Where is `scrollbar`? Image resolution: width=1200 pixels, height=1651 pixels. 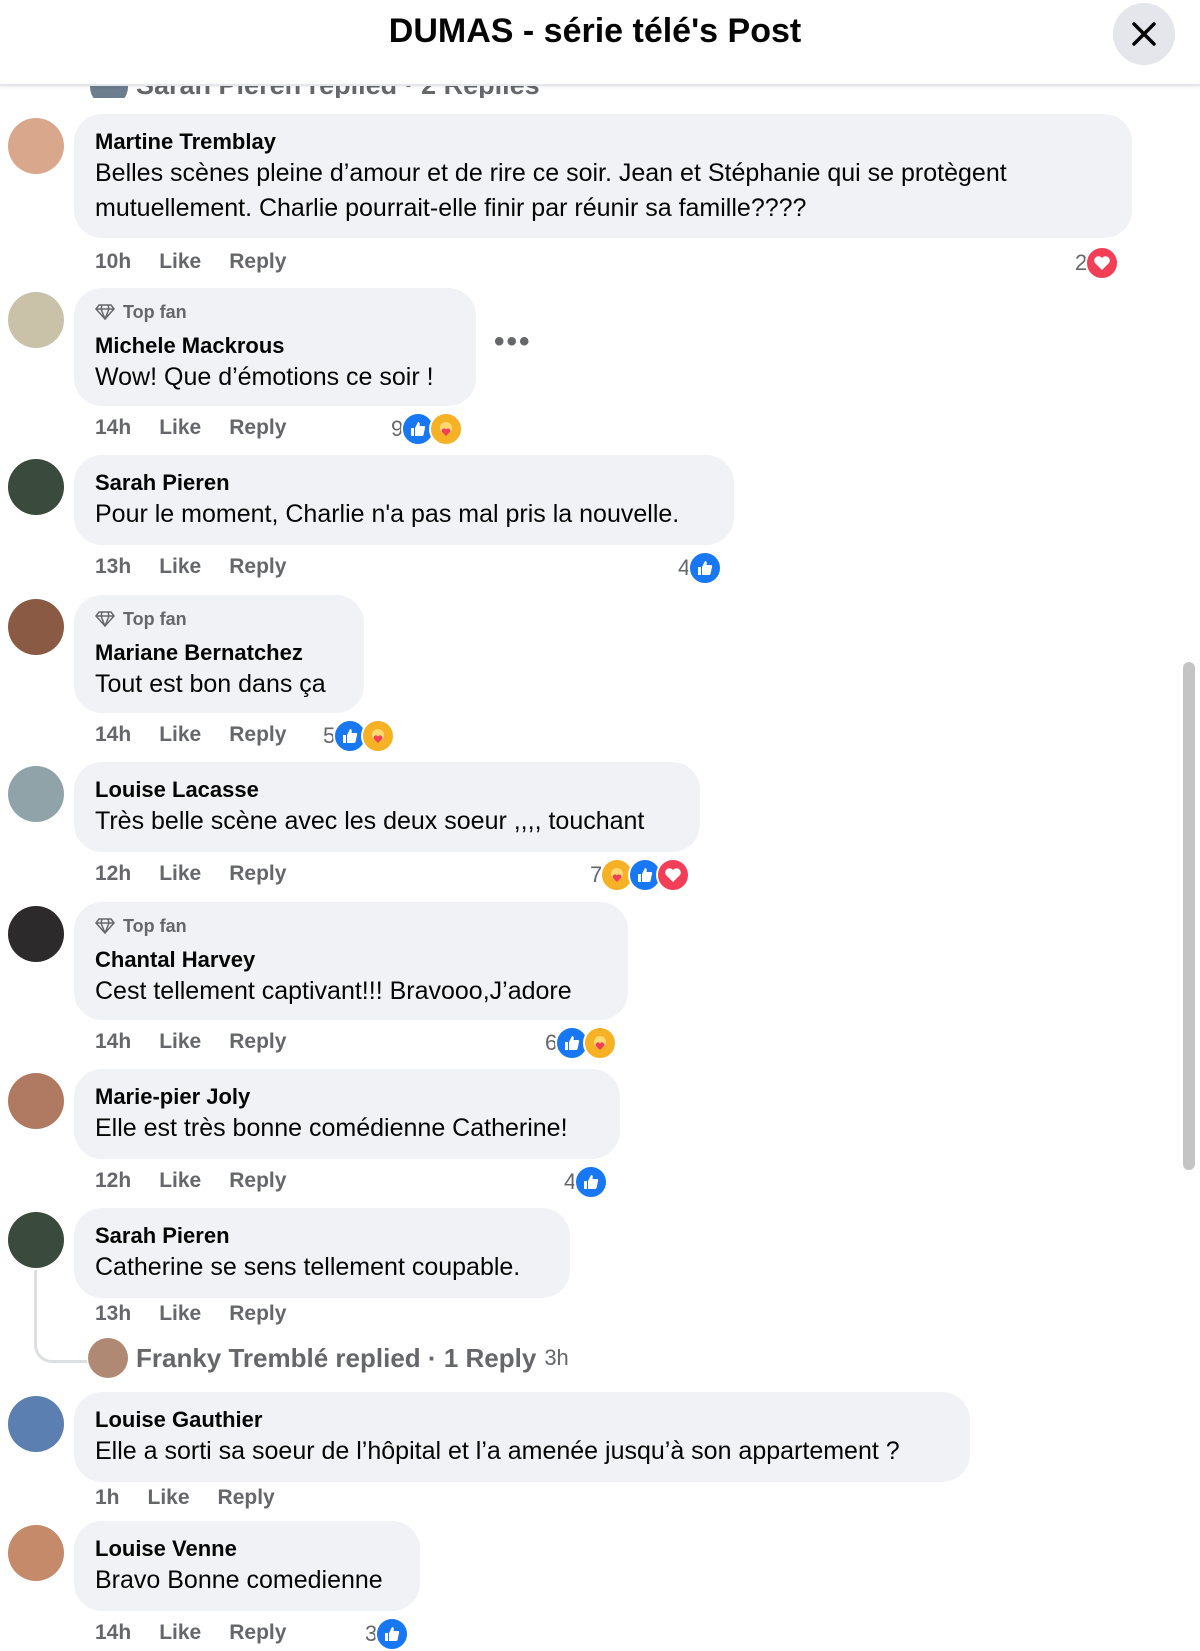 scrollbar is located at coordinates (1189, 916).